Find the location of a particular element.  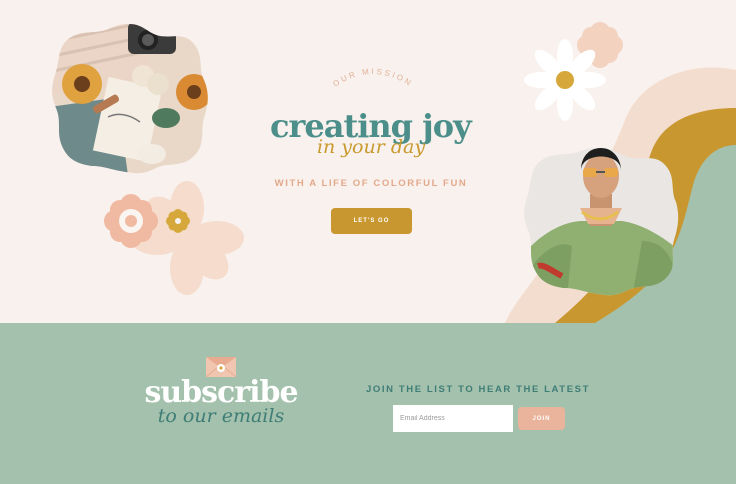

hero-subtitle: in your day is located at coordinates (371, 147).